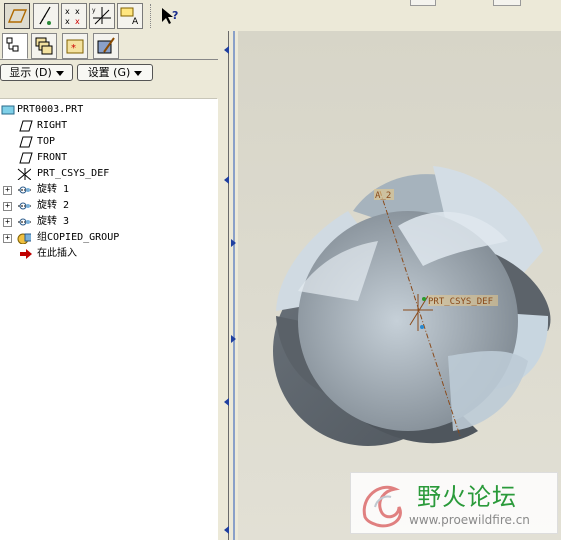 The width and height of the screenshot is (561, 540). I want to click on csys-icon, so click(24, 174).